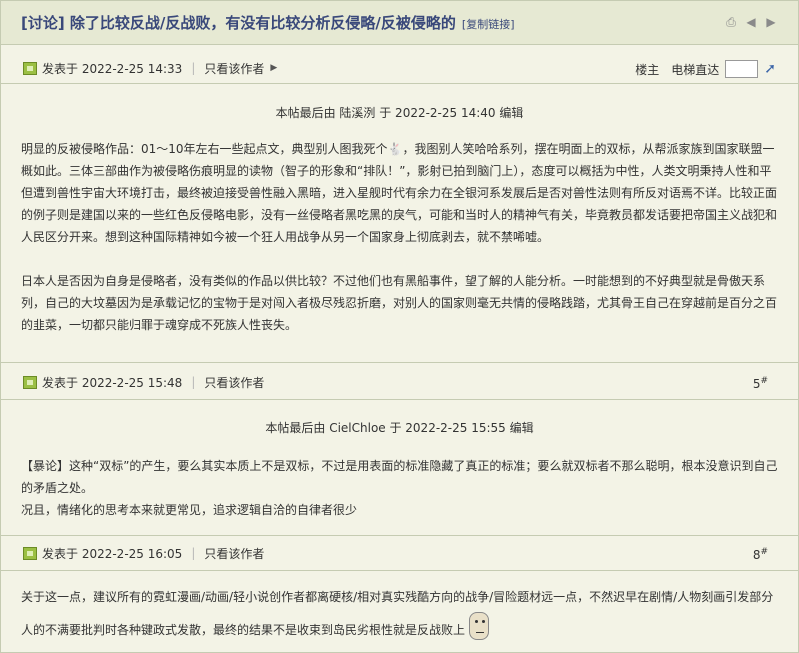 The width and height of the screenshot is (799, 653). Describe the element at coordinates (112, 68) in the screenshot. I see `post-date: 发表于 2022-2-25 14:33` at that location.